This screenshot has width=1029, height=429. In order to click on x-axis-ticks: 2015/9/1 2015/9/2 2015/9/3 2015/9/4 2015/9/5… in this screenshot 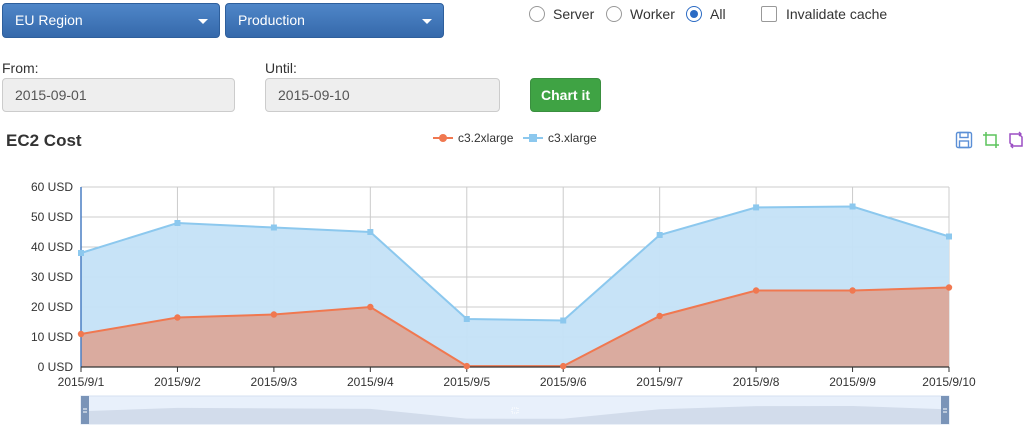, I will do `click(517, 382)`.